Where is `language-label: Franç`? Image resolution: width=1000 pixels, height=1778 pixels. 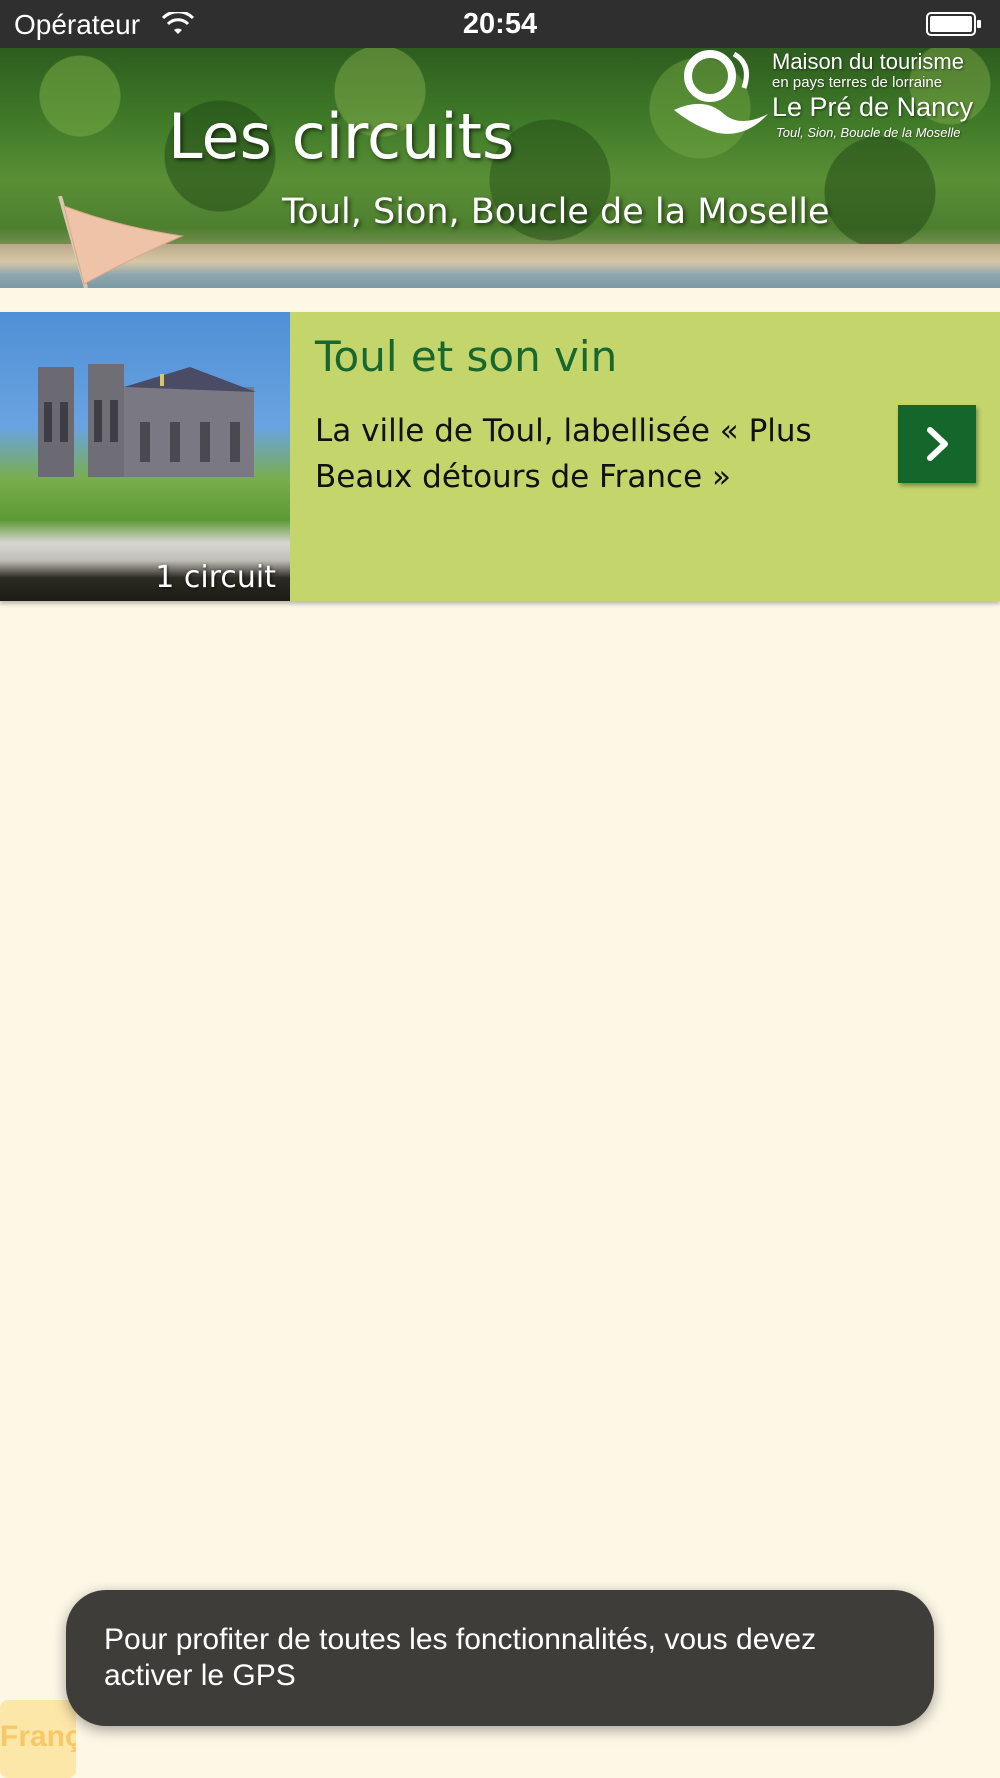
language-label: Franç is located at coordinates (38, 1736).